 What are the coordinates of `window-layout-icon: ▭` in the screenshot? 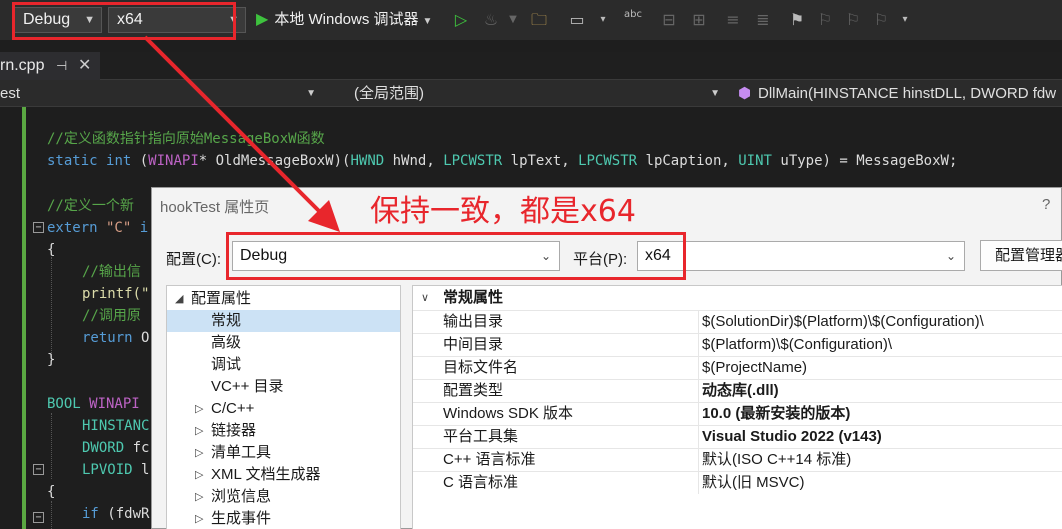 It's located at (577, 20).